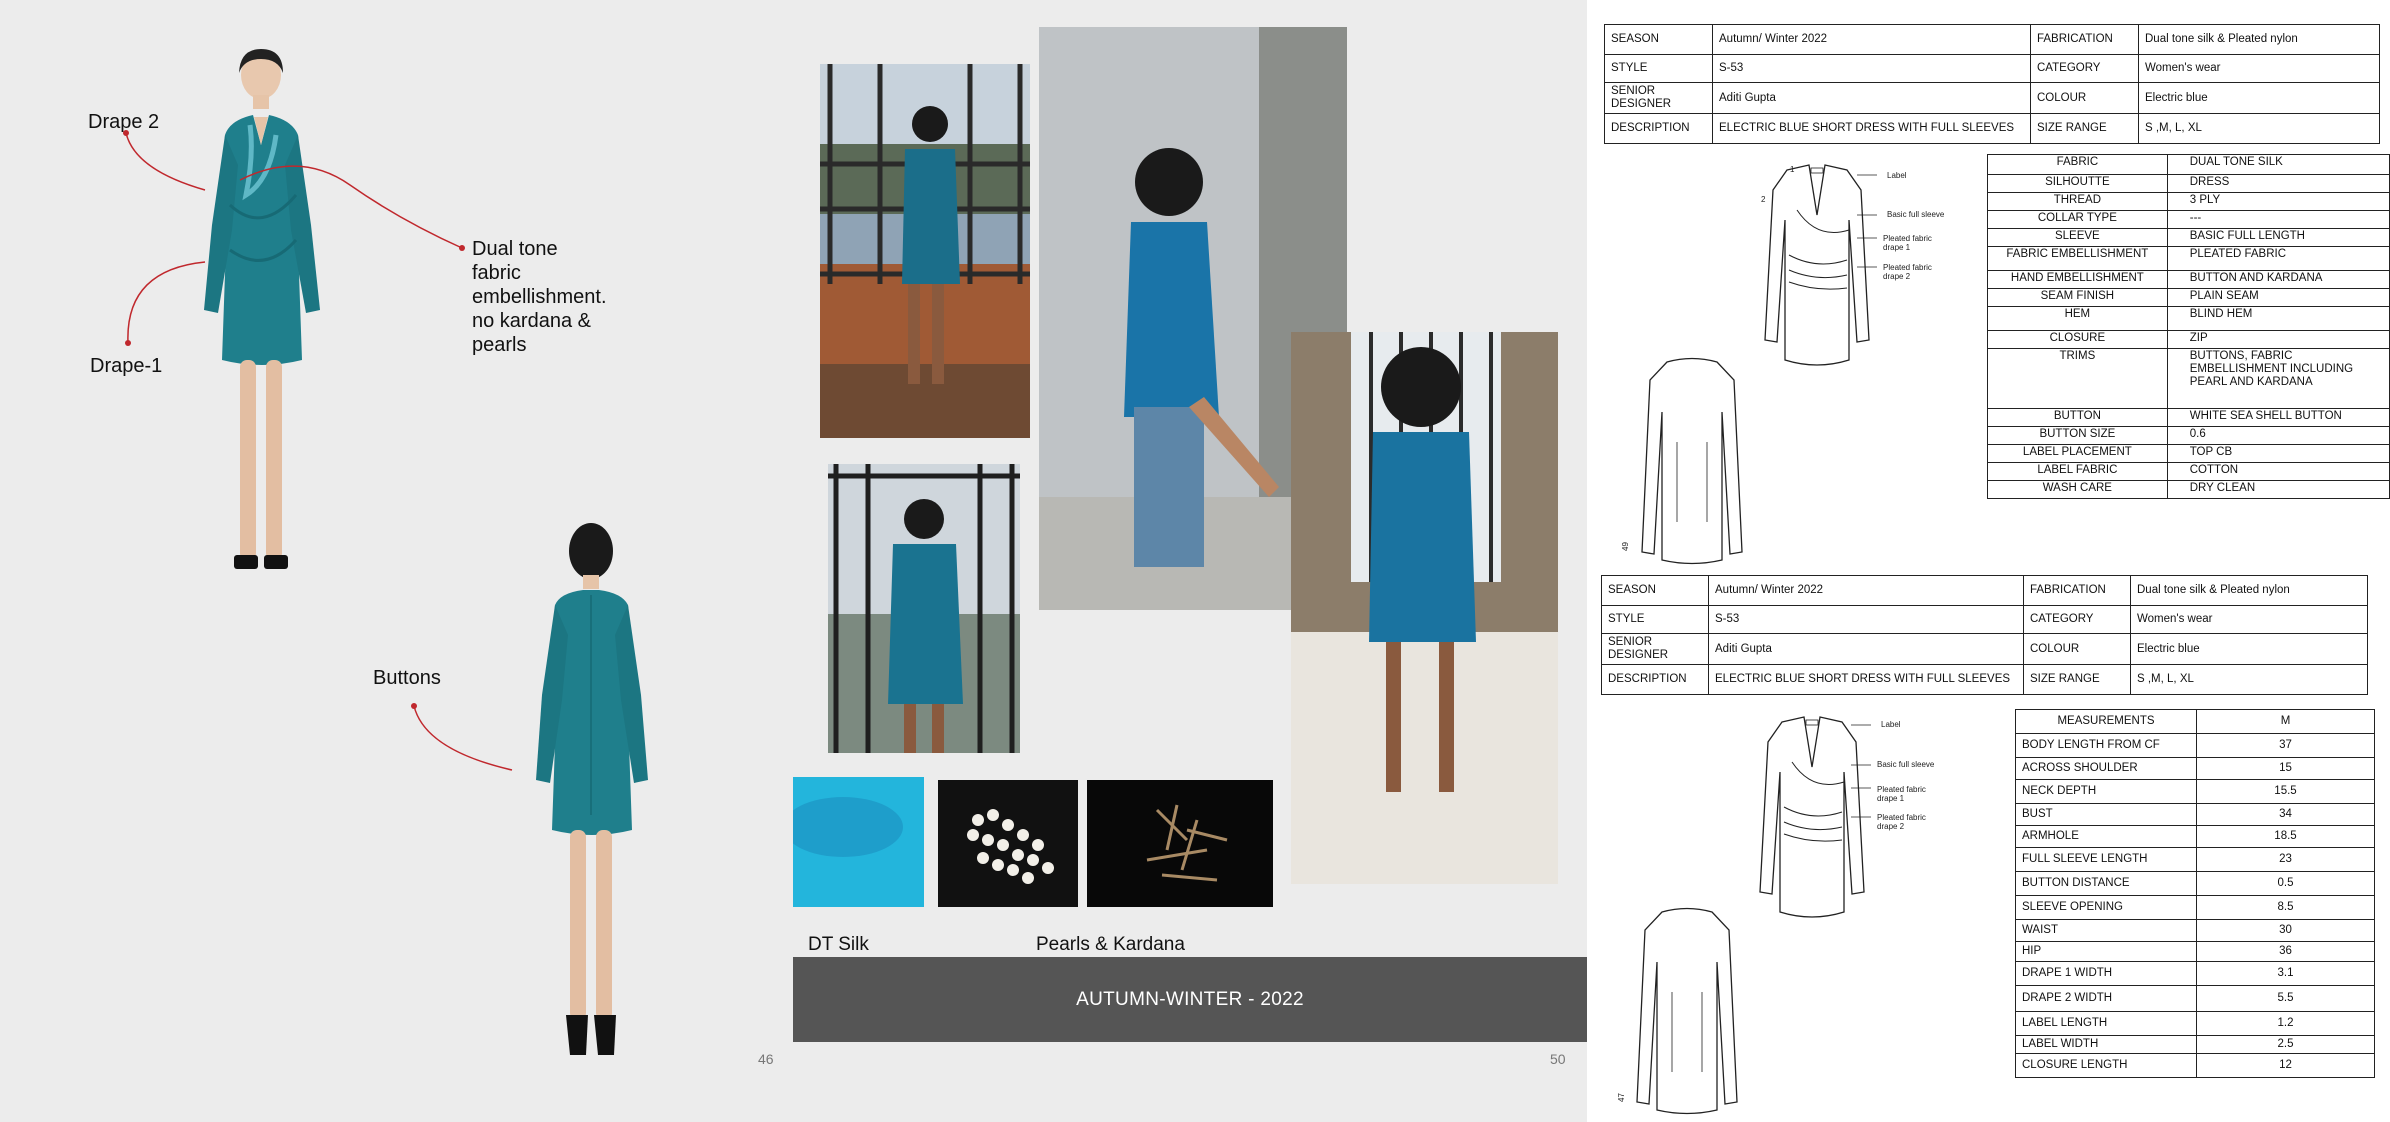 This screenshot has width=2390, height=1122. I want to click on attribute-row: THREAD 3 PLY, so click(2188, 201).